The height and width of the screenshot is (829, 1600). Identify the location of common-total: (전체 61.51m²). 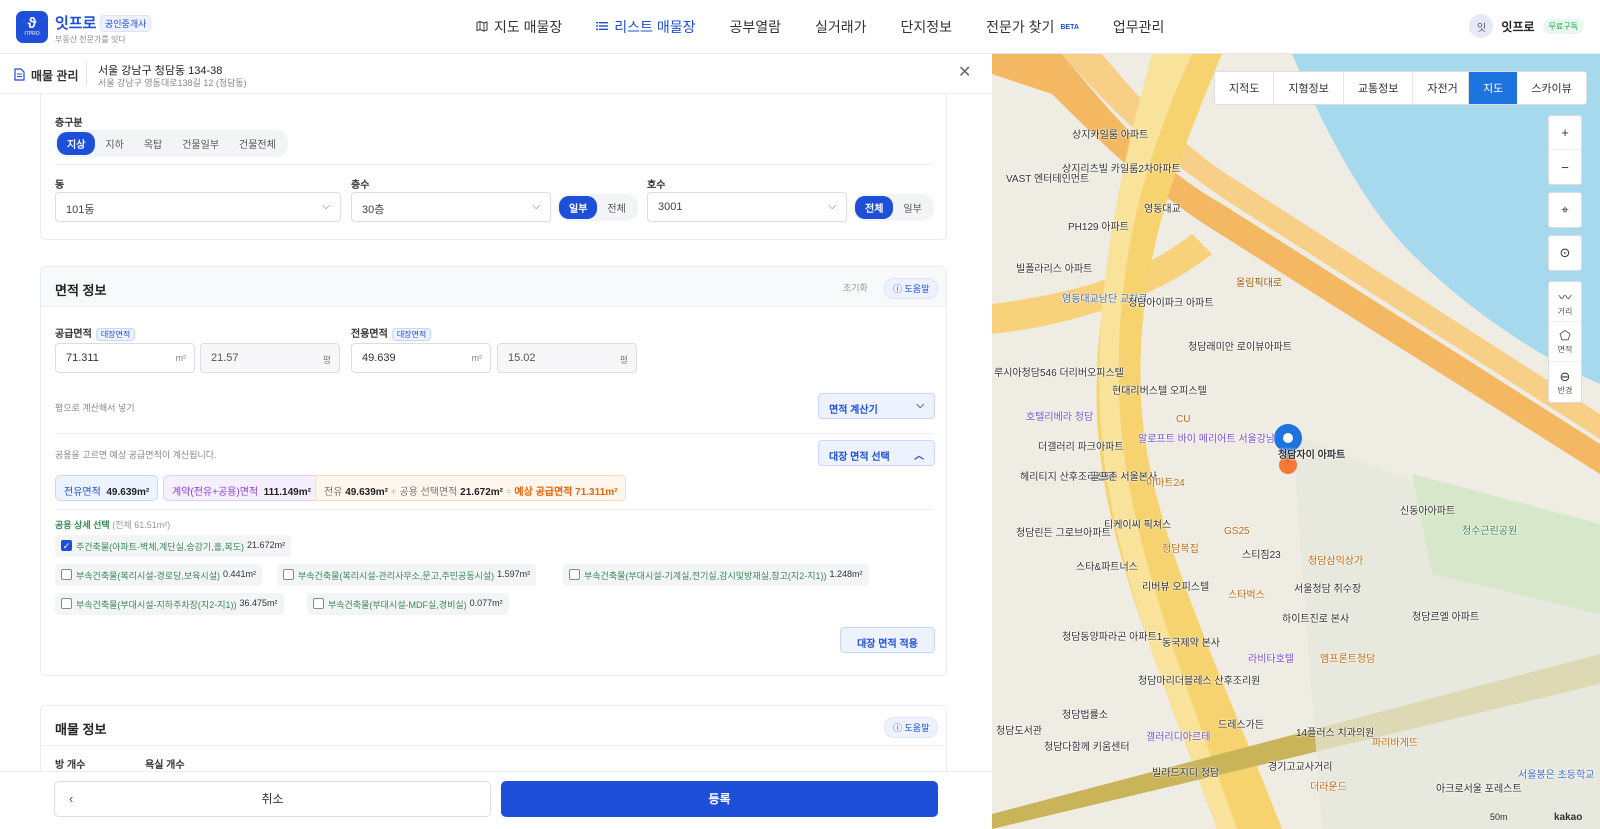
(141, 525).